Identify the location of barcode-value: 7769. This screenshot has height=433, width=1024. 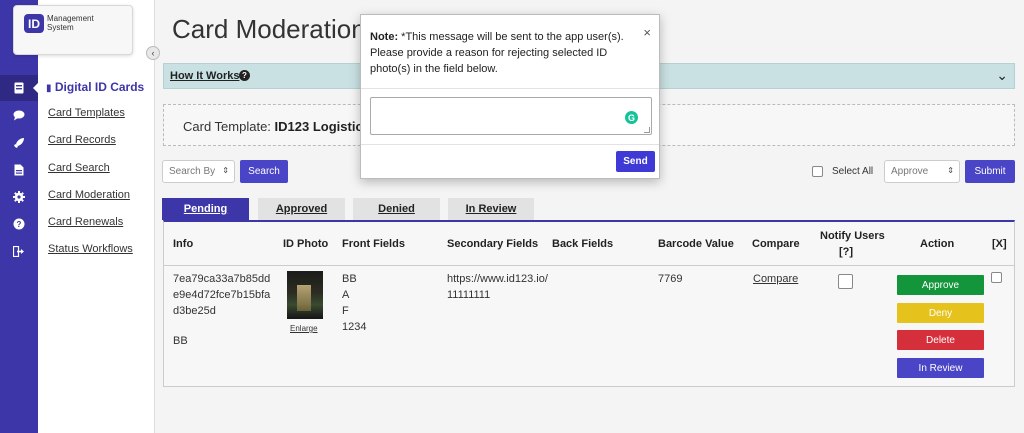
(670, 279).